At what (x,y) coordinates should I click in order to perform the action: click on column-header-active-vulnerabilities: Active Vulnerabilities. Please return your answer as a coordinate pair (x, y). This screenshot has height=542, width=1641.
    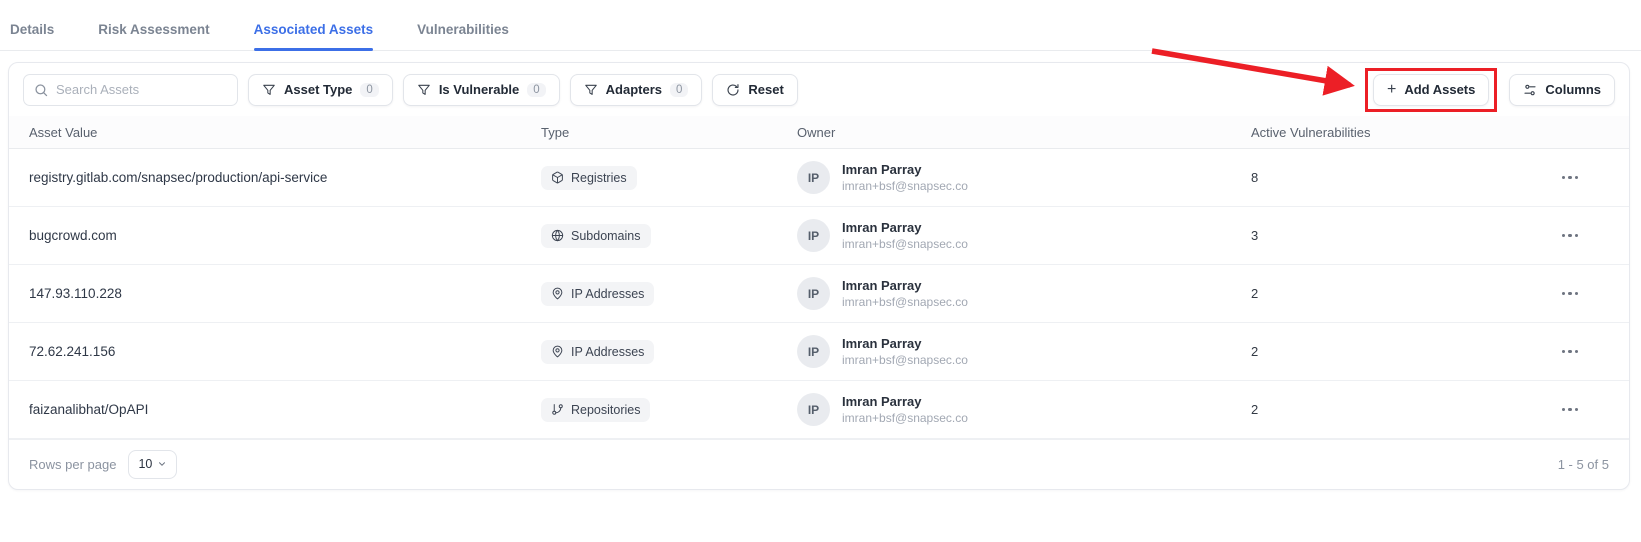
    Looking at the image, I should click on (1311, 132).